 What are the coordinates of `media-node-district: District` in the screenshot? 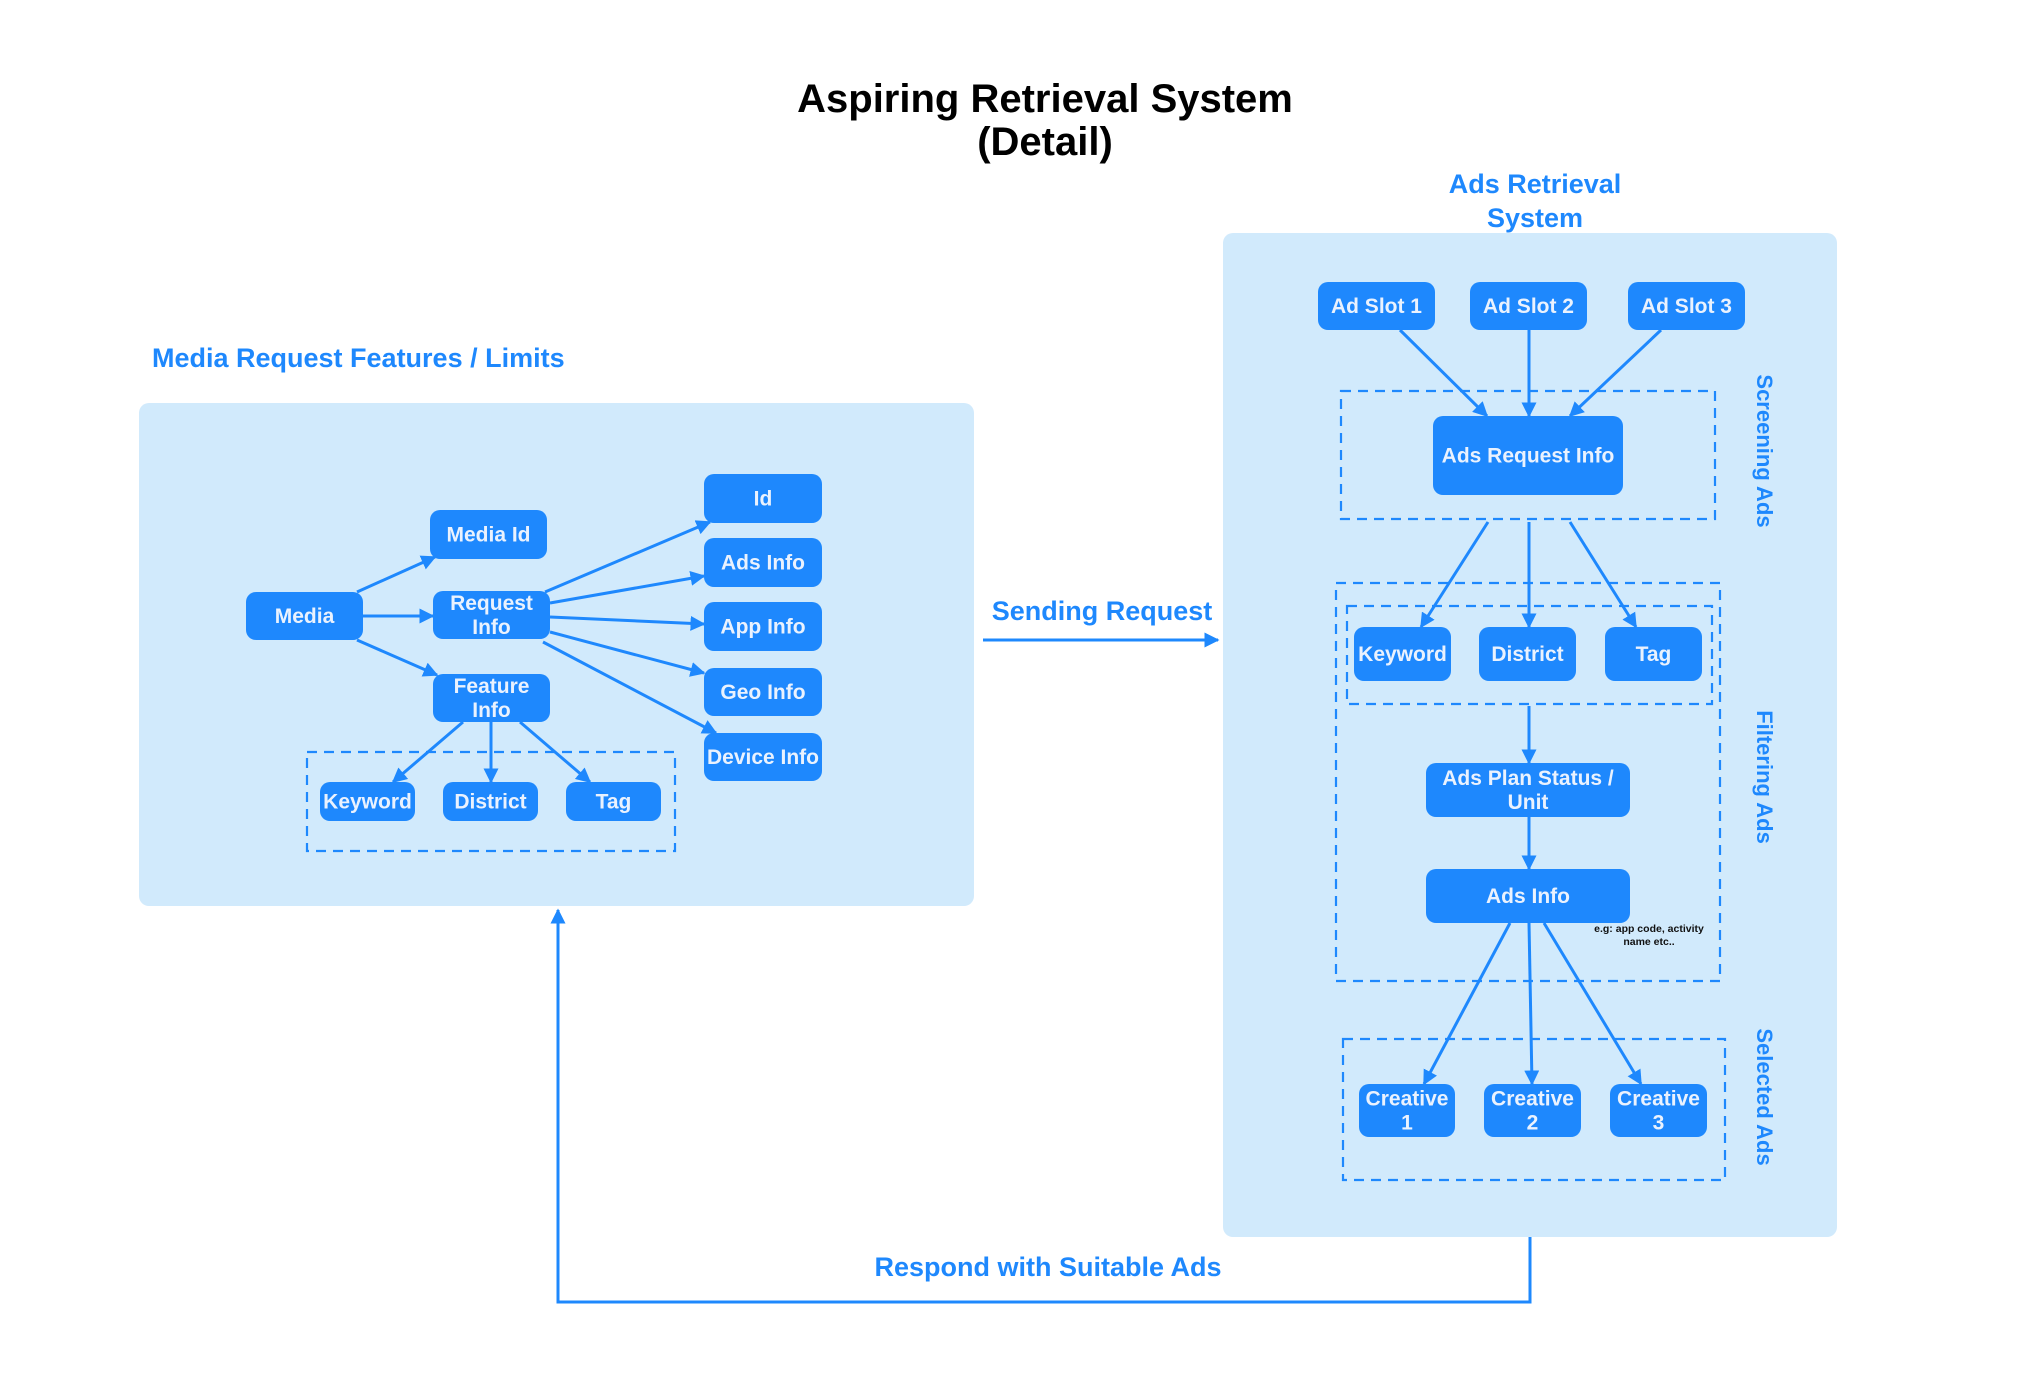 It's located at (490, 801).